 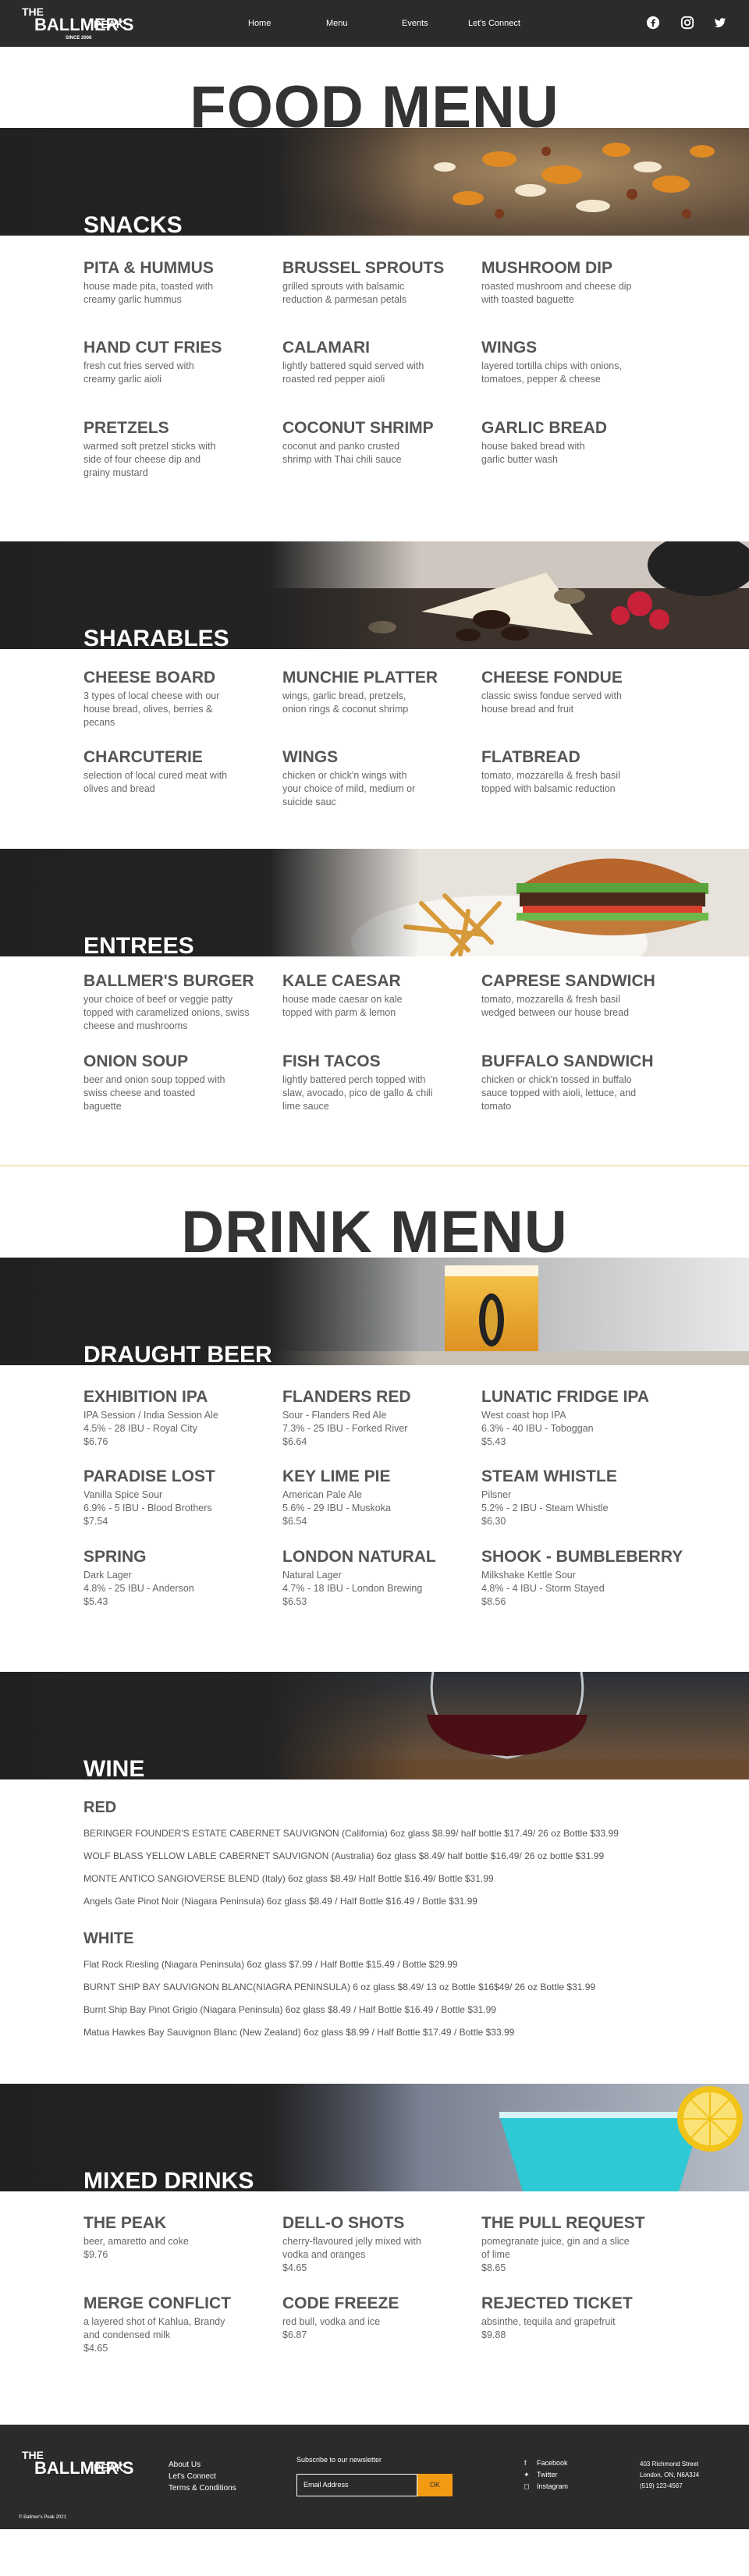 I want to click on footer-logo: THE BALLMER'S PEAK, so click(x=75, y=2466).